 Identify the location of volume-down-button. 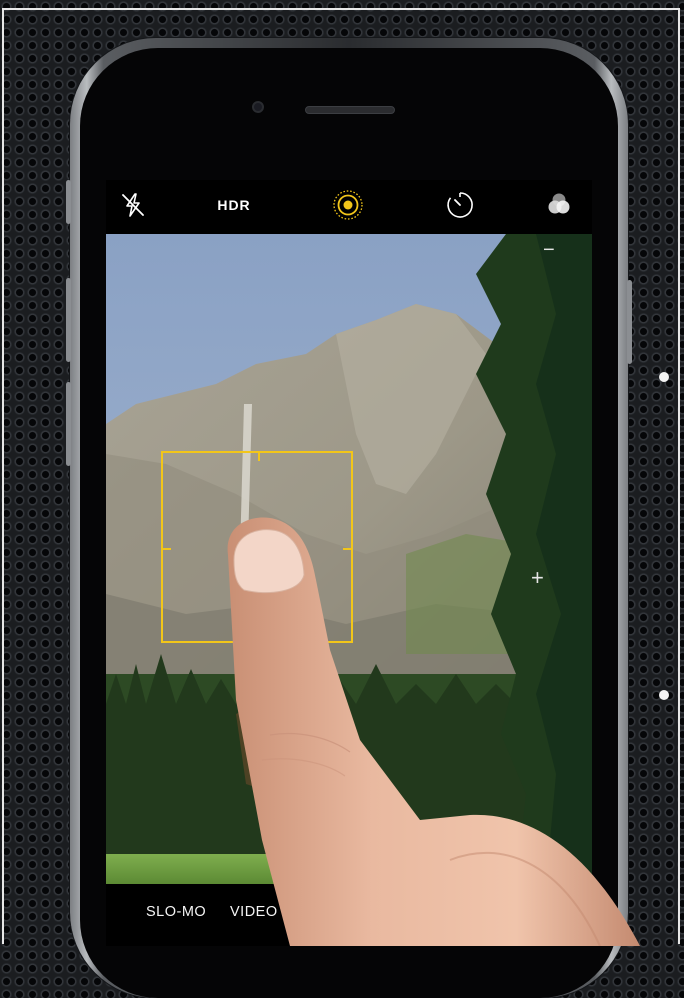
(68, 424).